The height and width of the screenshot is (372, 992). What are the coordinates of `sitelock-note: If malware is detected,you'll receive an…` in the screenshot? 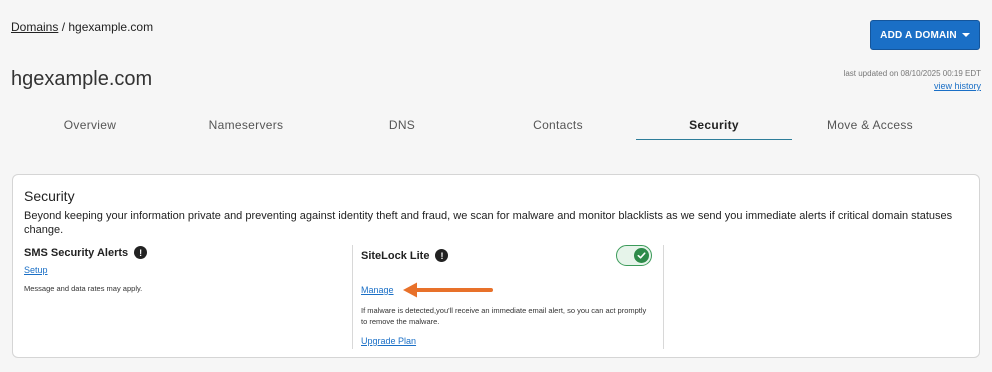 It's located at (504, 316).